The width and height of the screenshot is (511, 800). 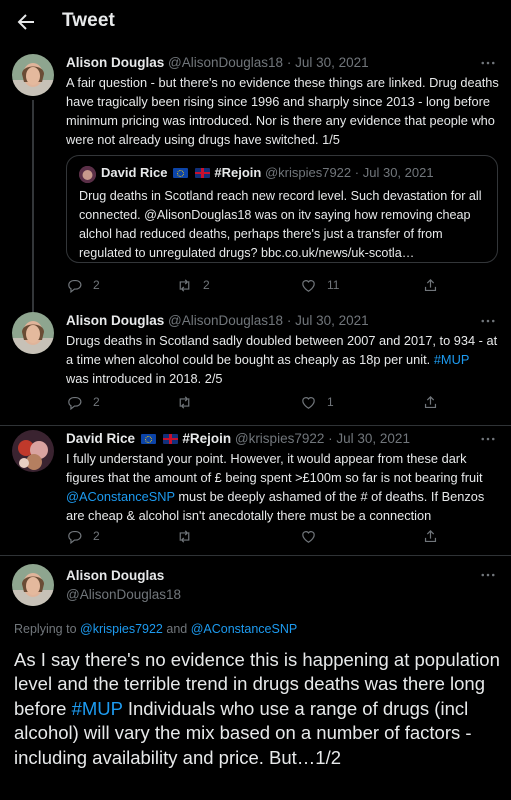 I want to click on like-button: 11, so click(x=319, y=285).